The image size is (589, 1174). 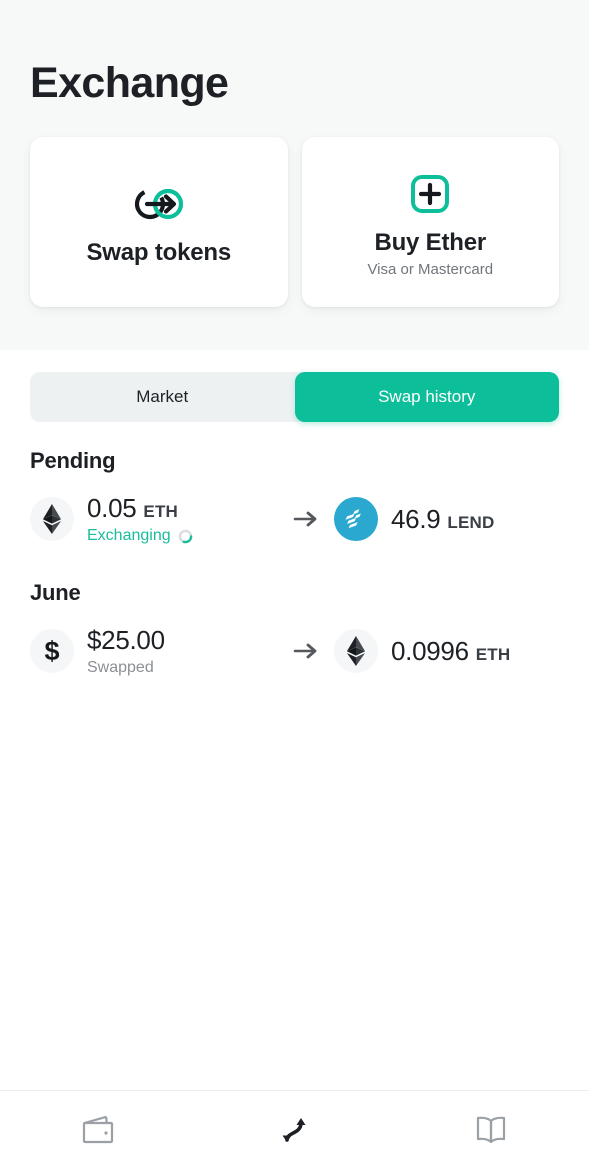 What do you see at coordinates (426, 397) in the screenshot?
I see `tab-swap-history: Swap history` at bounding box center [426, 397].